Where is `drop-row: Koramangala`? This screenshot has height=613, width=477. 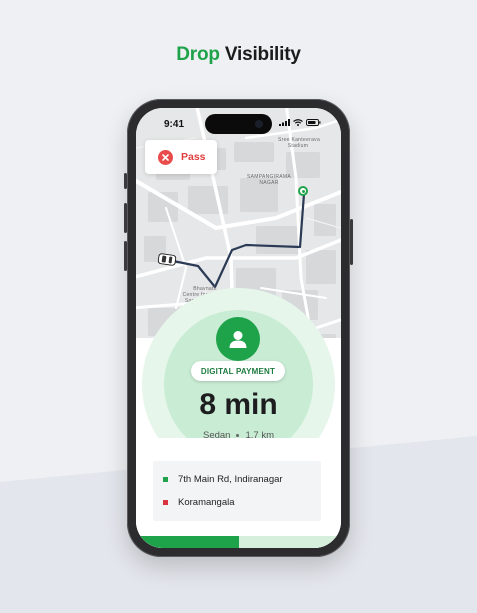 drop-row: Koramangala is located at coordinates (199, 502).